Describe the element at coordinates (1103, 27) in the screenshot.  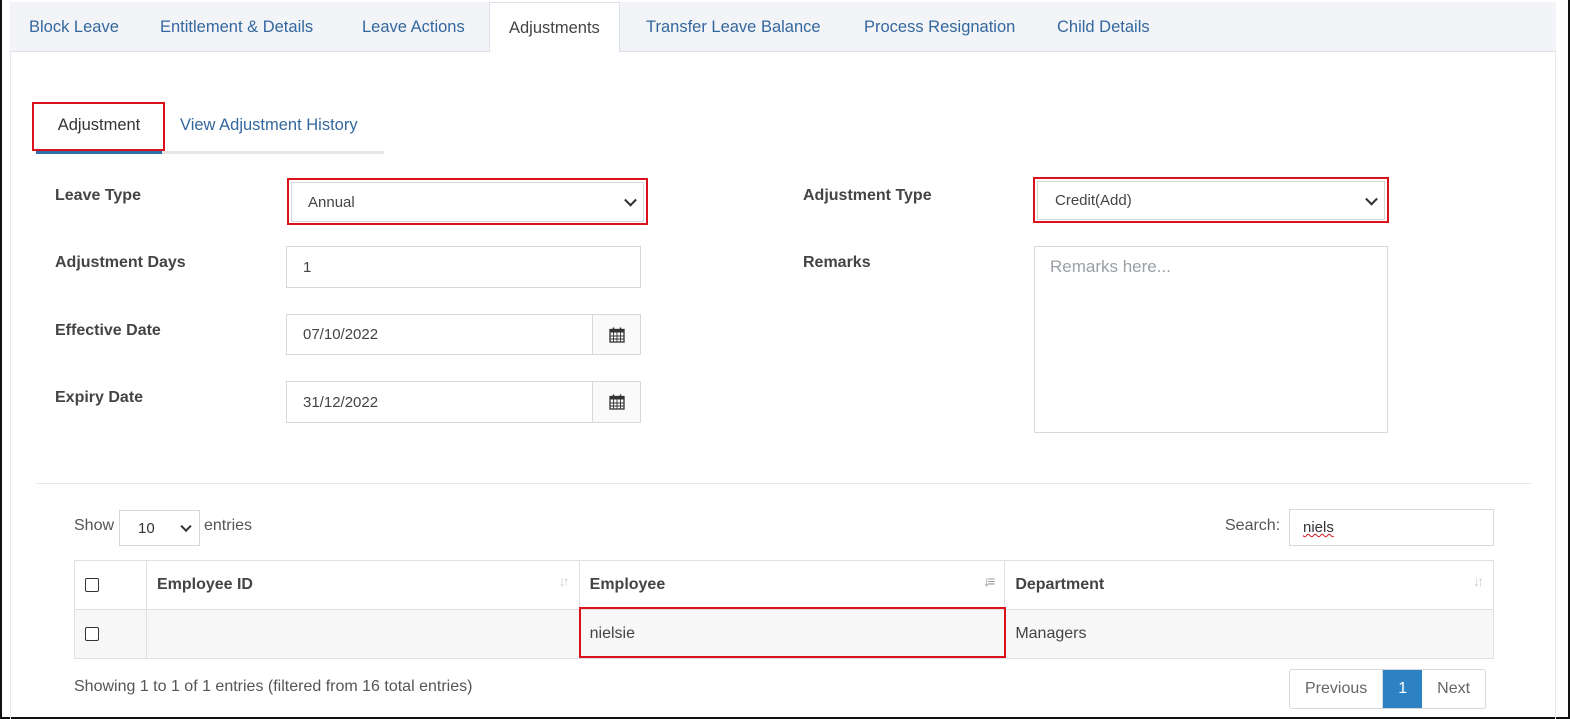
I see `tab-child-details: Child Details` at that location.